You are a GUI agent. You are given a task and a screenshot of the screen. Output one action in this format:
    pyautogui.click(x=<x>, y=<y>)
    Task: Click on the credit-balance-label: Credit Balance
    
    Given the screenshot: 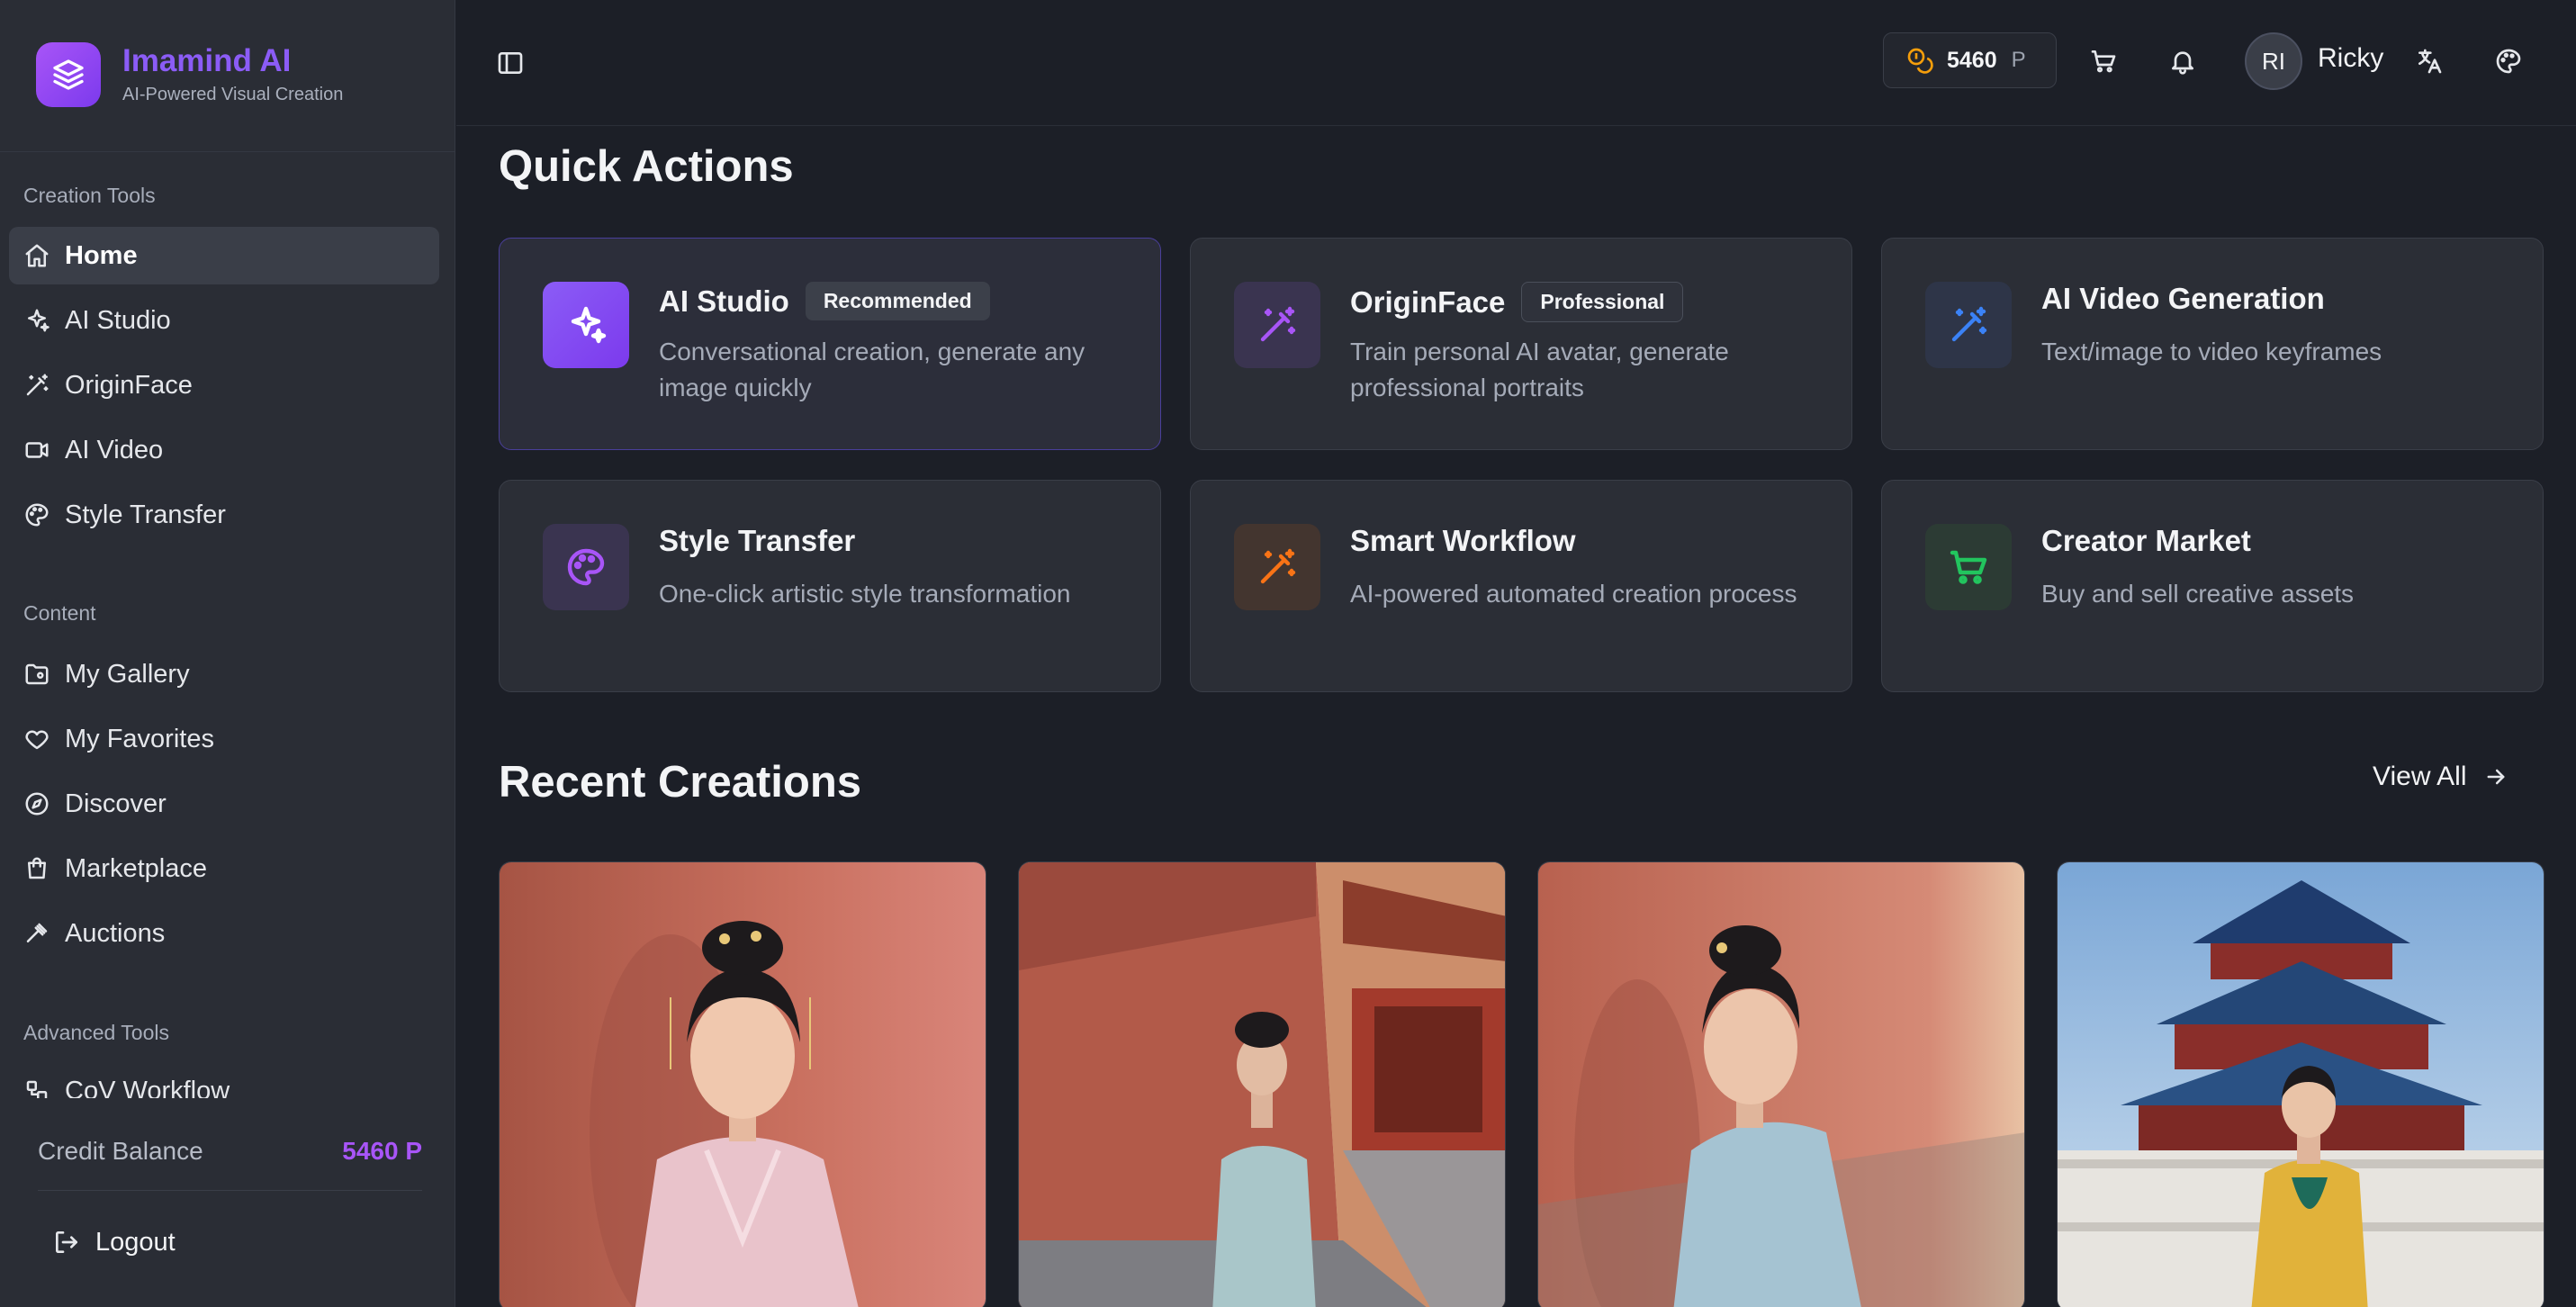 What is the action you would take?
    pyautogui.click(x=120, y=1151)
    